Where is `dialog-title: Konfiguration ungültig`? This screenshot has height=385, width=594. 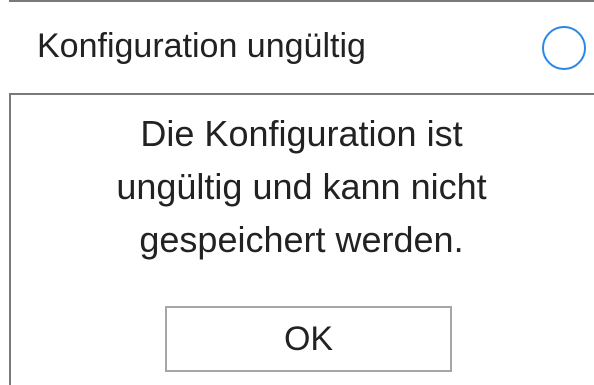 dialog-title: Konfiguration ungültig is located at coordinates (201, 46).